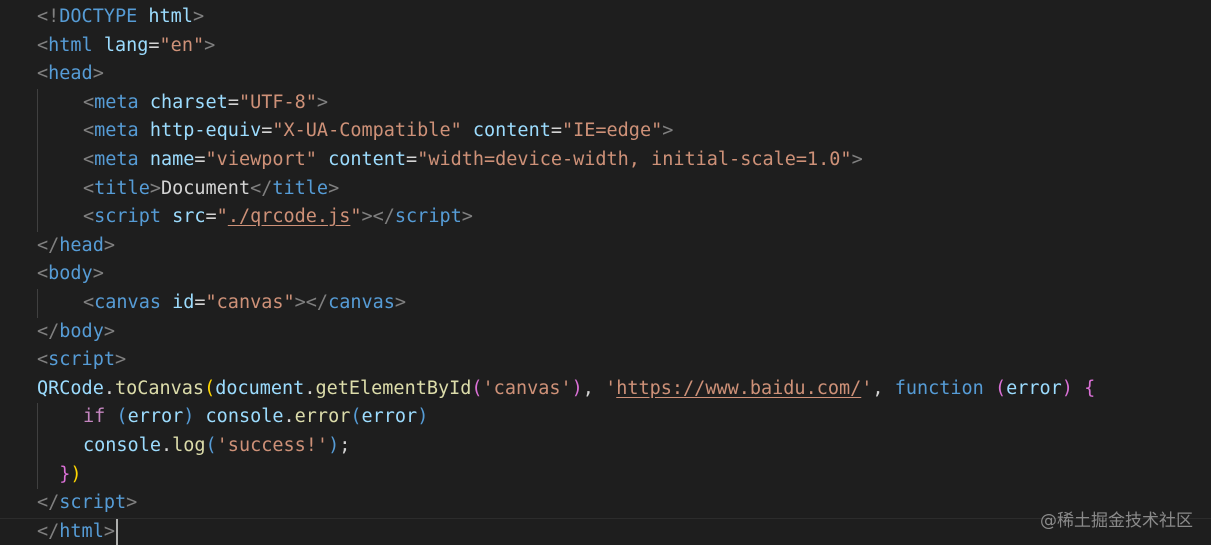 The width and height of the screenshot is (1211, 545). Describe the element at coordinates (361, 302) in the screenshot. I see `code-token: canvas` at that location.